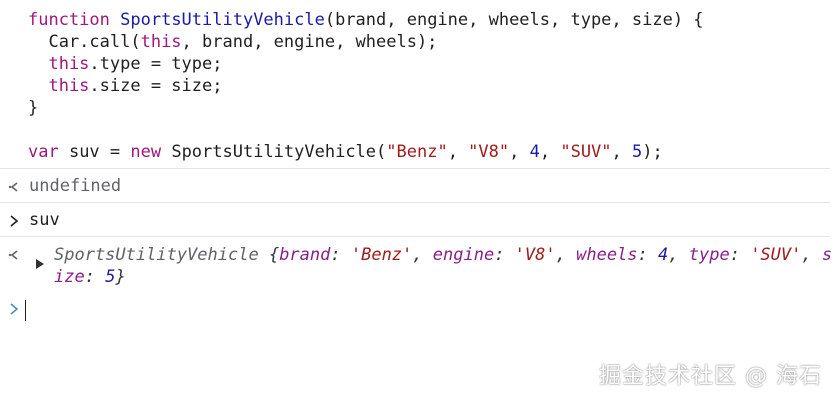 This screenshot has width=836, height=402. What do you see at coordinates (586, 152) in the screenshot?
I see `code-string: "SUV"` at bounding box center [586, 152].